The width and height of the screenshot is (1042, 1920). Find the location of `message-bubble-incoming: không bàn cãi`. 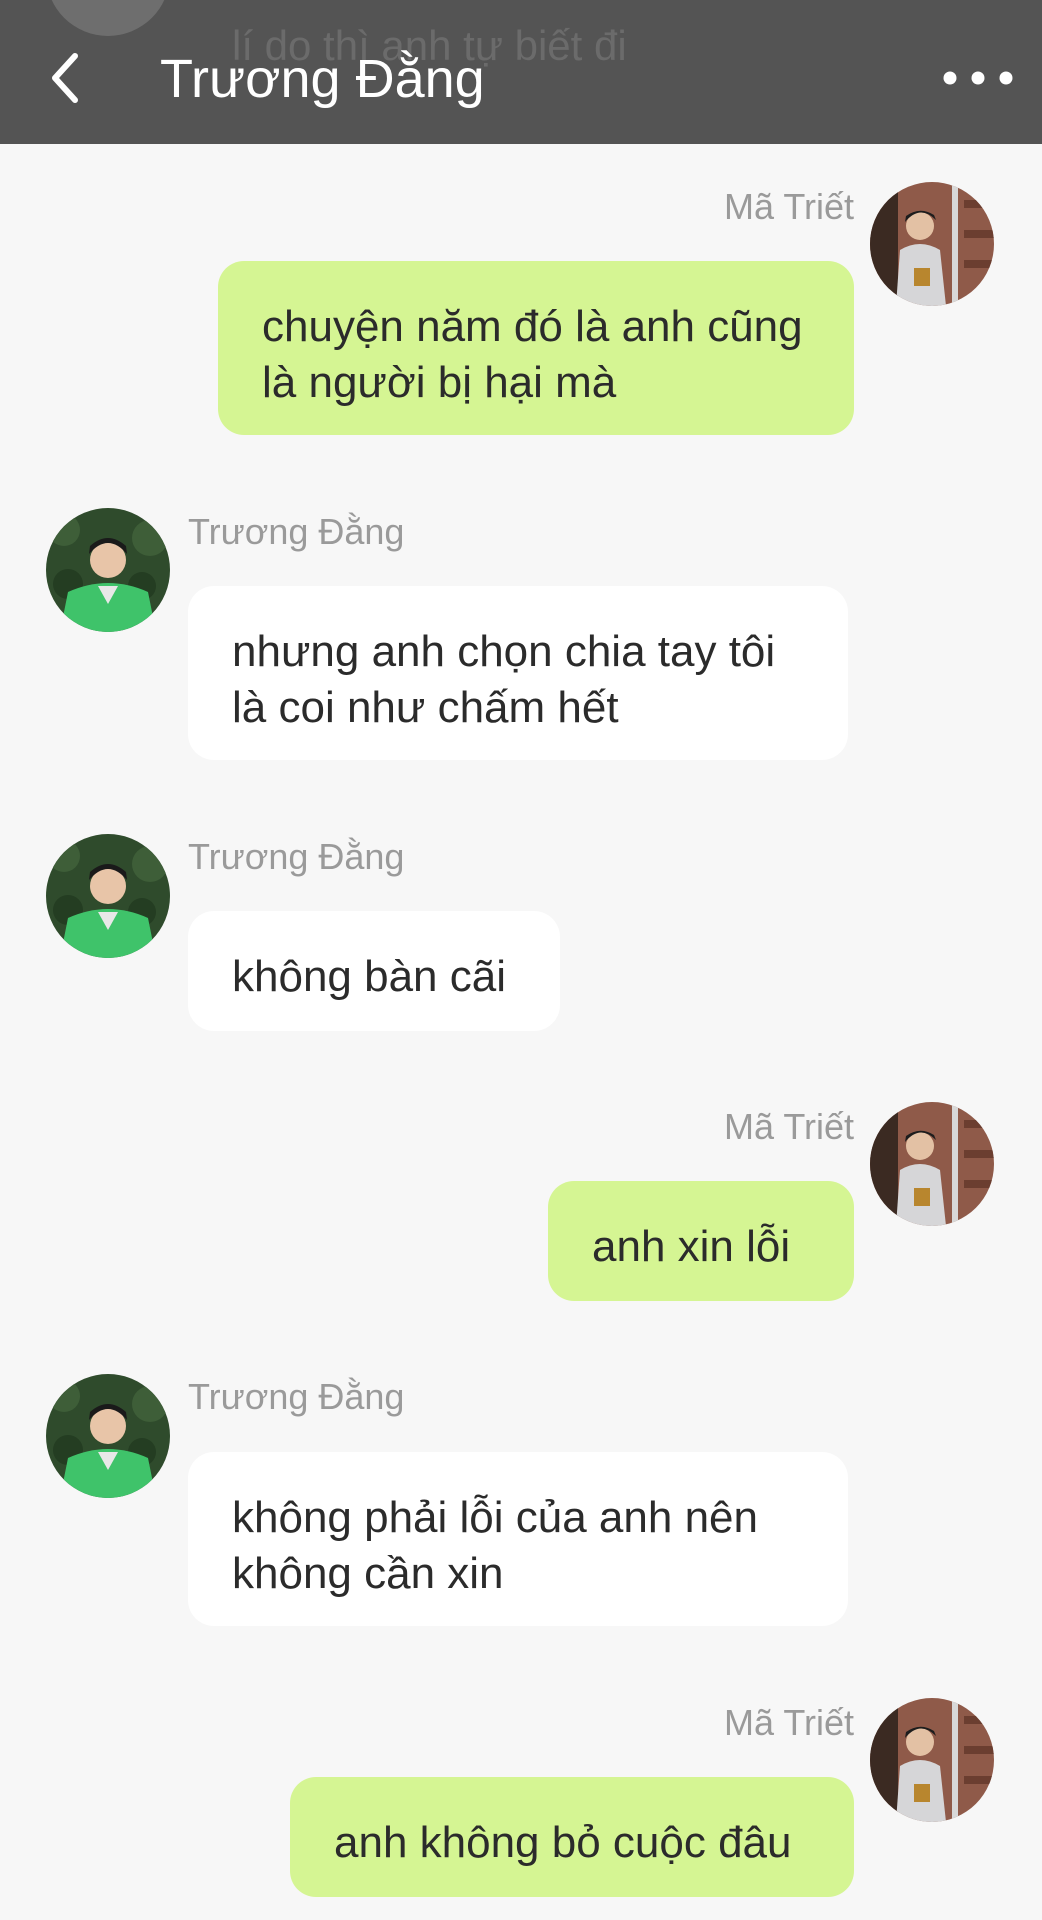

message-bubble-incoming: không bàn cãi is located at coordinates (374, 971).